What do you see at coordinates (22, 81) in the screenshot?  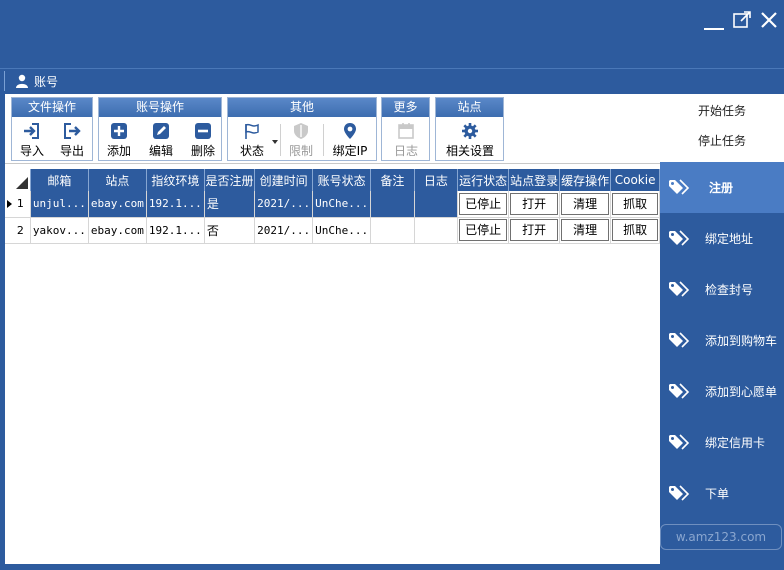 I see `user-icon` at bounding box center [22, 81].